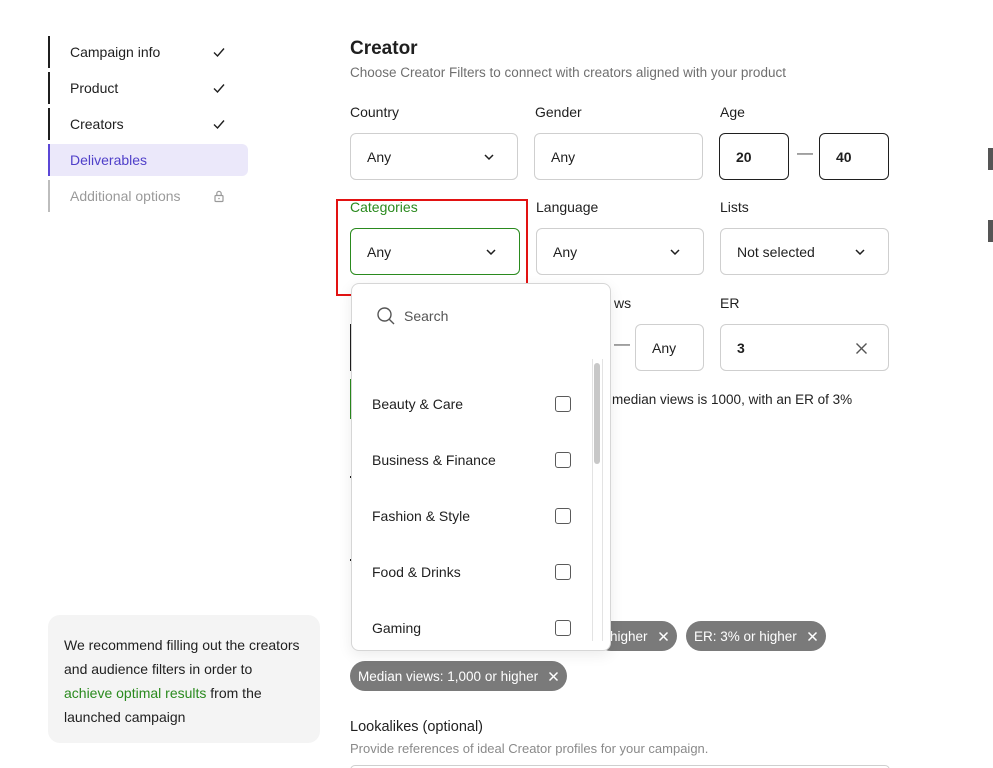  What do you see at coordinates (434, 460) in the screenshot?
I see `option-label: Business & Finance` at bounding box center [434, 460].